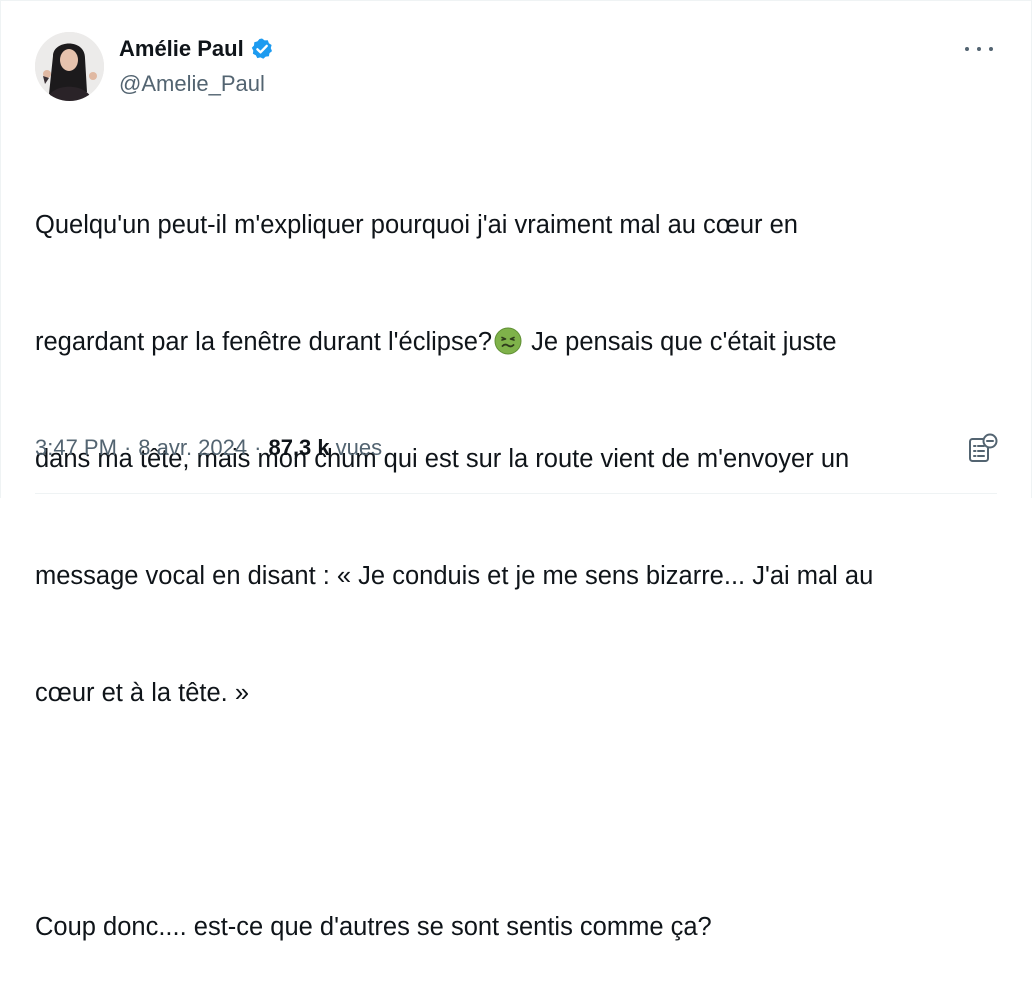 The image size is (1032, 996). I want to click on more-options-icon, so click(979, 49).